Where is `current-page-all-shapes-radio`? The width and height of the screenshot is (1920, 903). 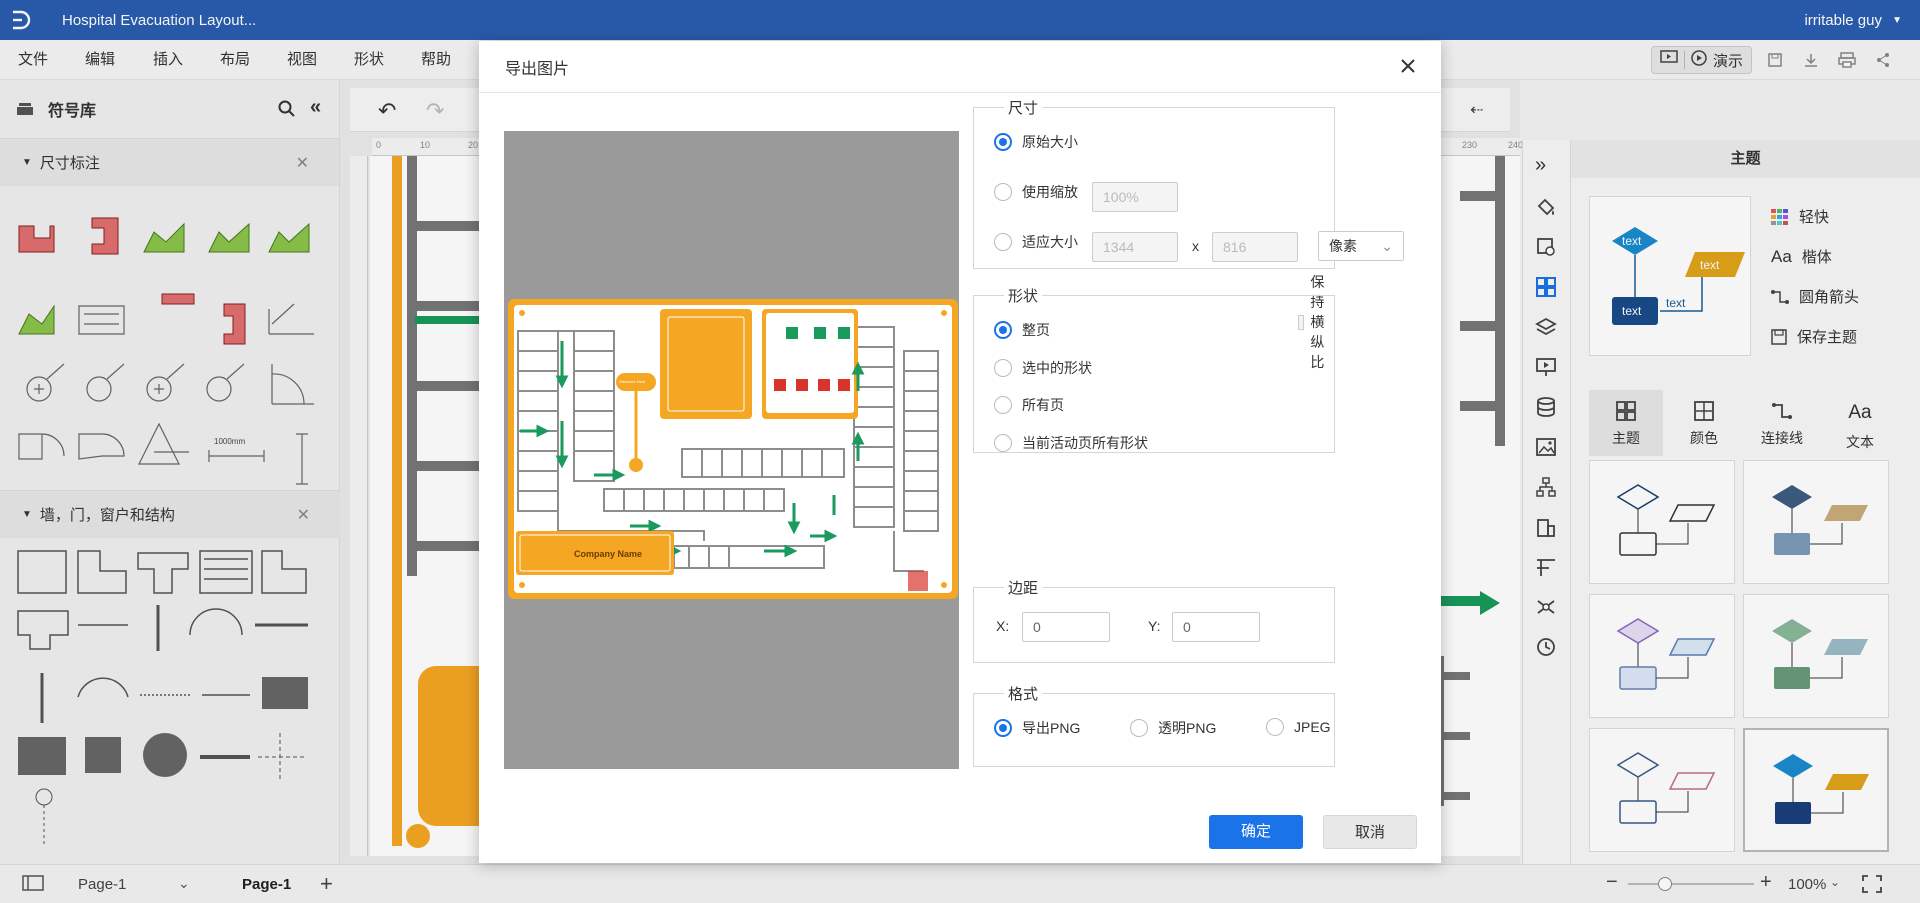
current-page-all-shapes-radio is located at coordinates (1003, 443).